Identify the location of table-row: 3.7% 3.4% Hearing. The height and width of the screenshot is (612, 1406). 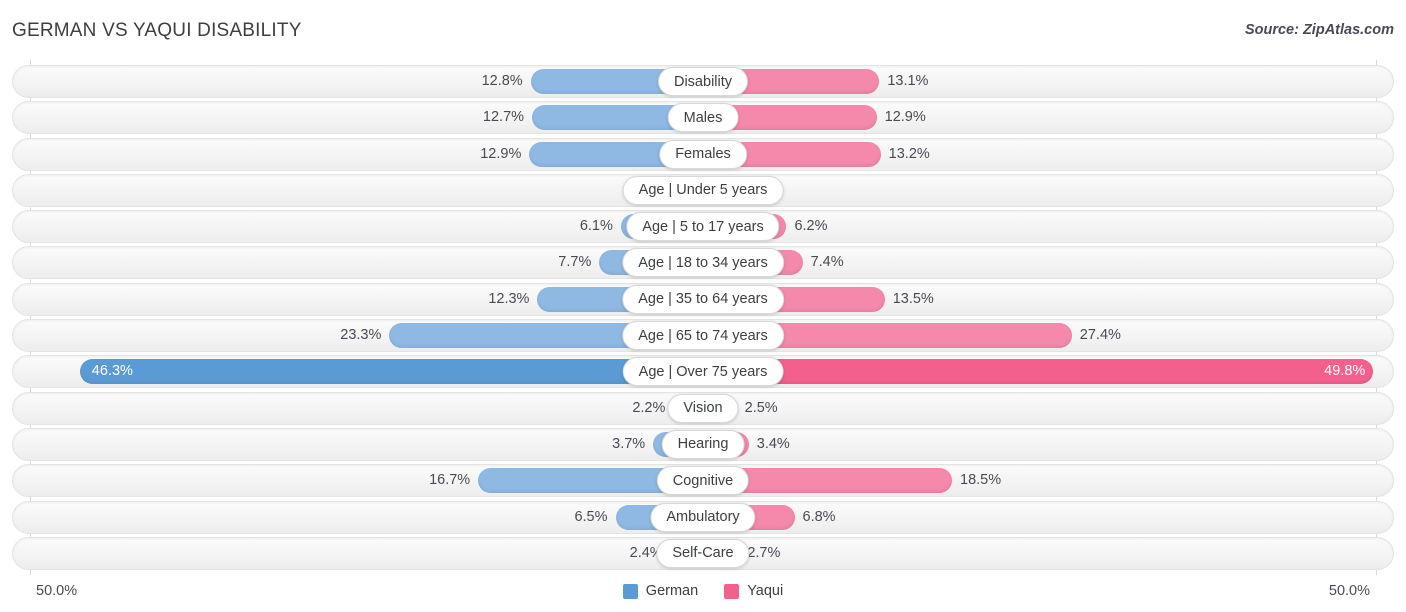
(703, 444).